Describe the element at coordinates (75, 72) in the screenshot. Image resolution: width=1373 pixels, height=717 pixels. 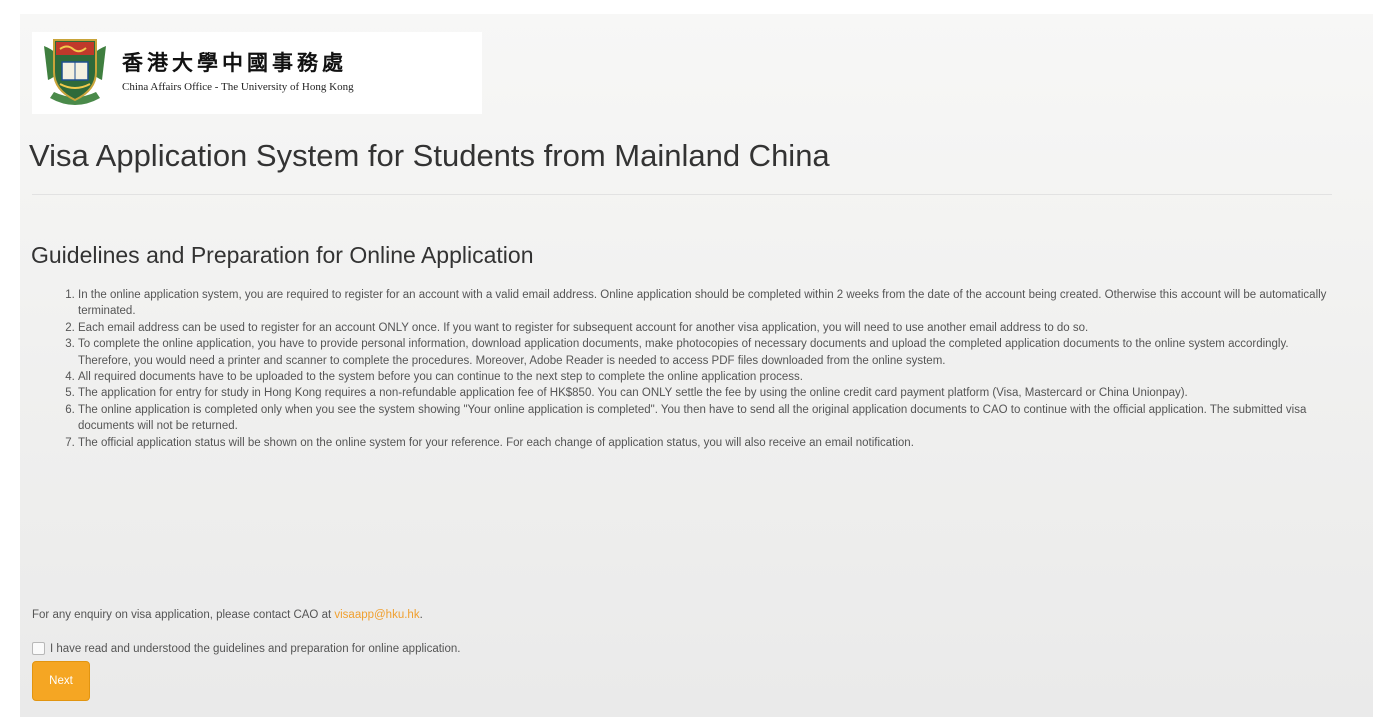
I see `hku-crest-icon` at that location.